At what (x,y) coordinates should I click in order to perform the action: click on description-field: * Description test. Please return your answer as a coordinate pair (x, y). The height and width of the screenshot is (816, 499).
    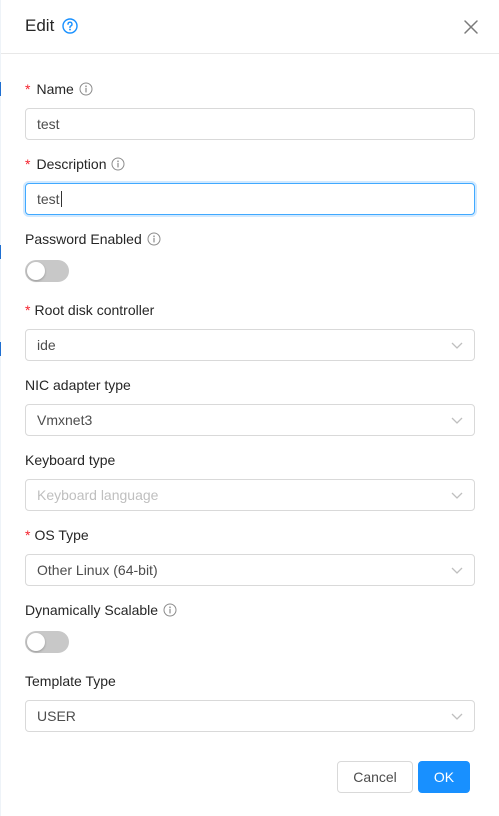
    Looking at the image, I should click on (250, 184).